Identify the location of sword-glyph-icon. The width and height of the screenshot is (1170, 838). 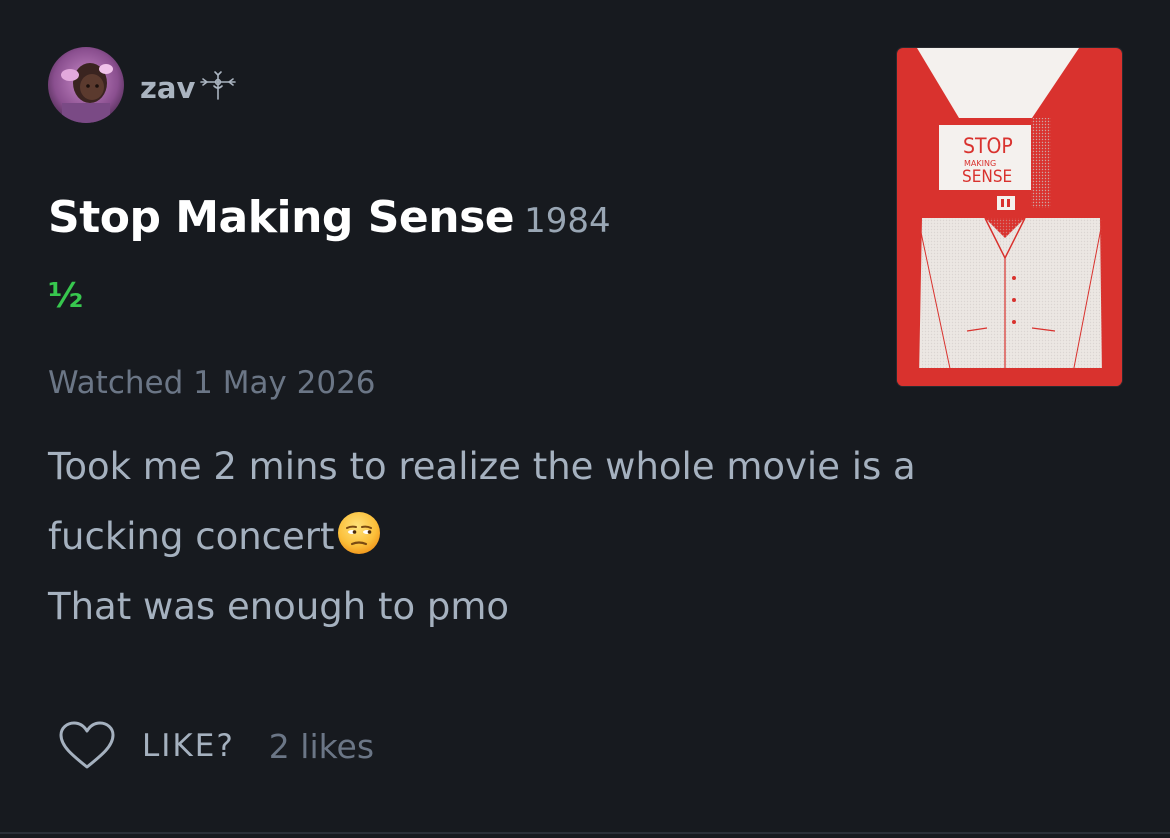
(218, 90).